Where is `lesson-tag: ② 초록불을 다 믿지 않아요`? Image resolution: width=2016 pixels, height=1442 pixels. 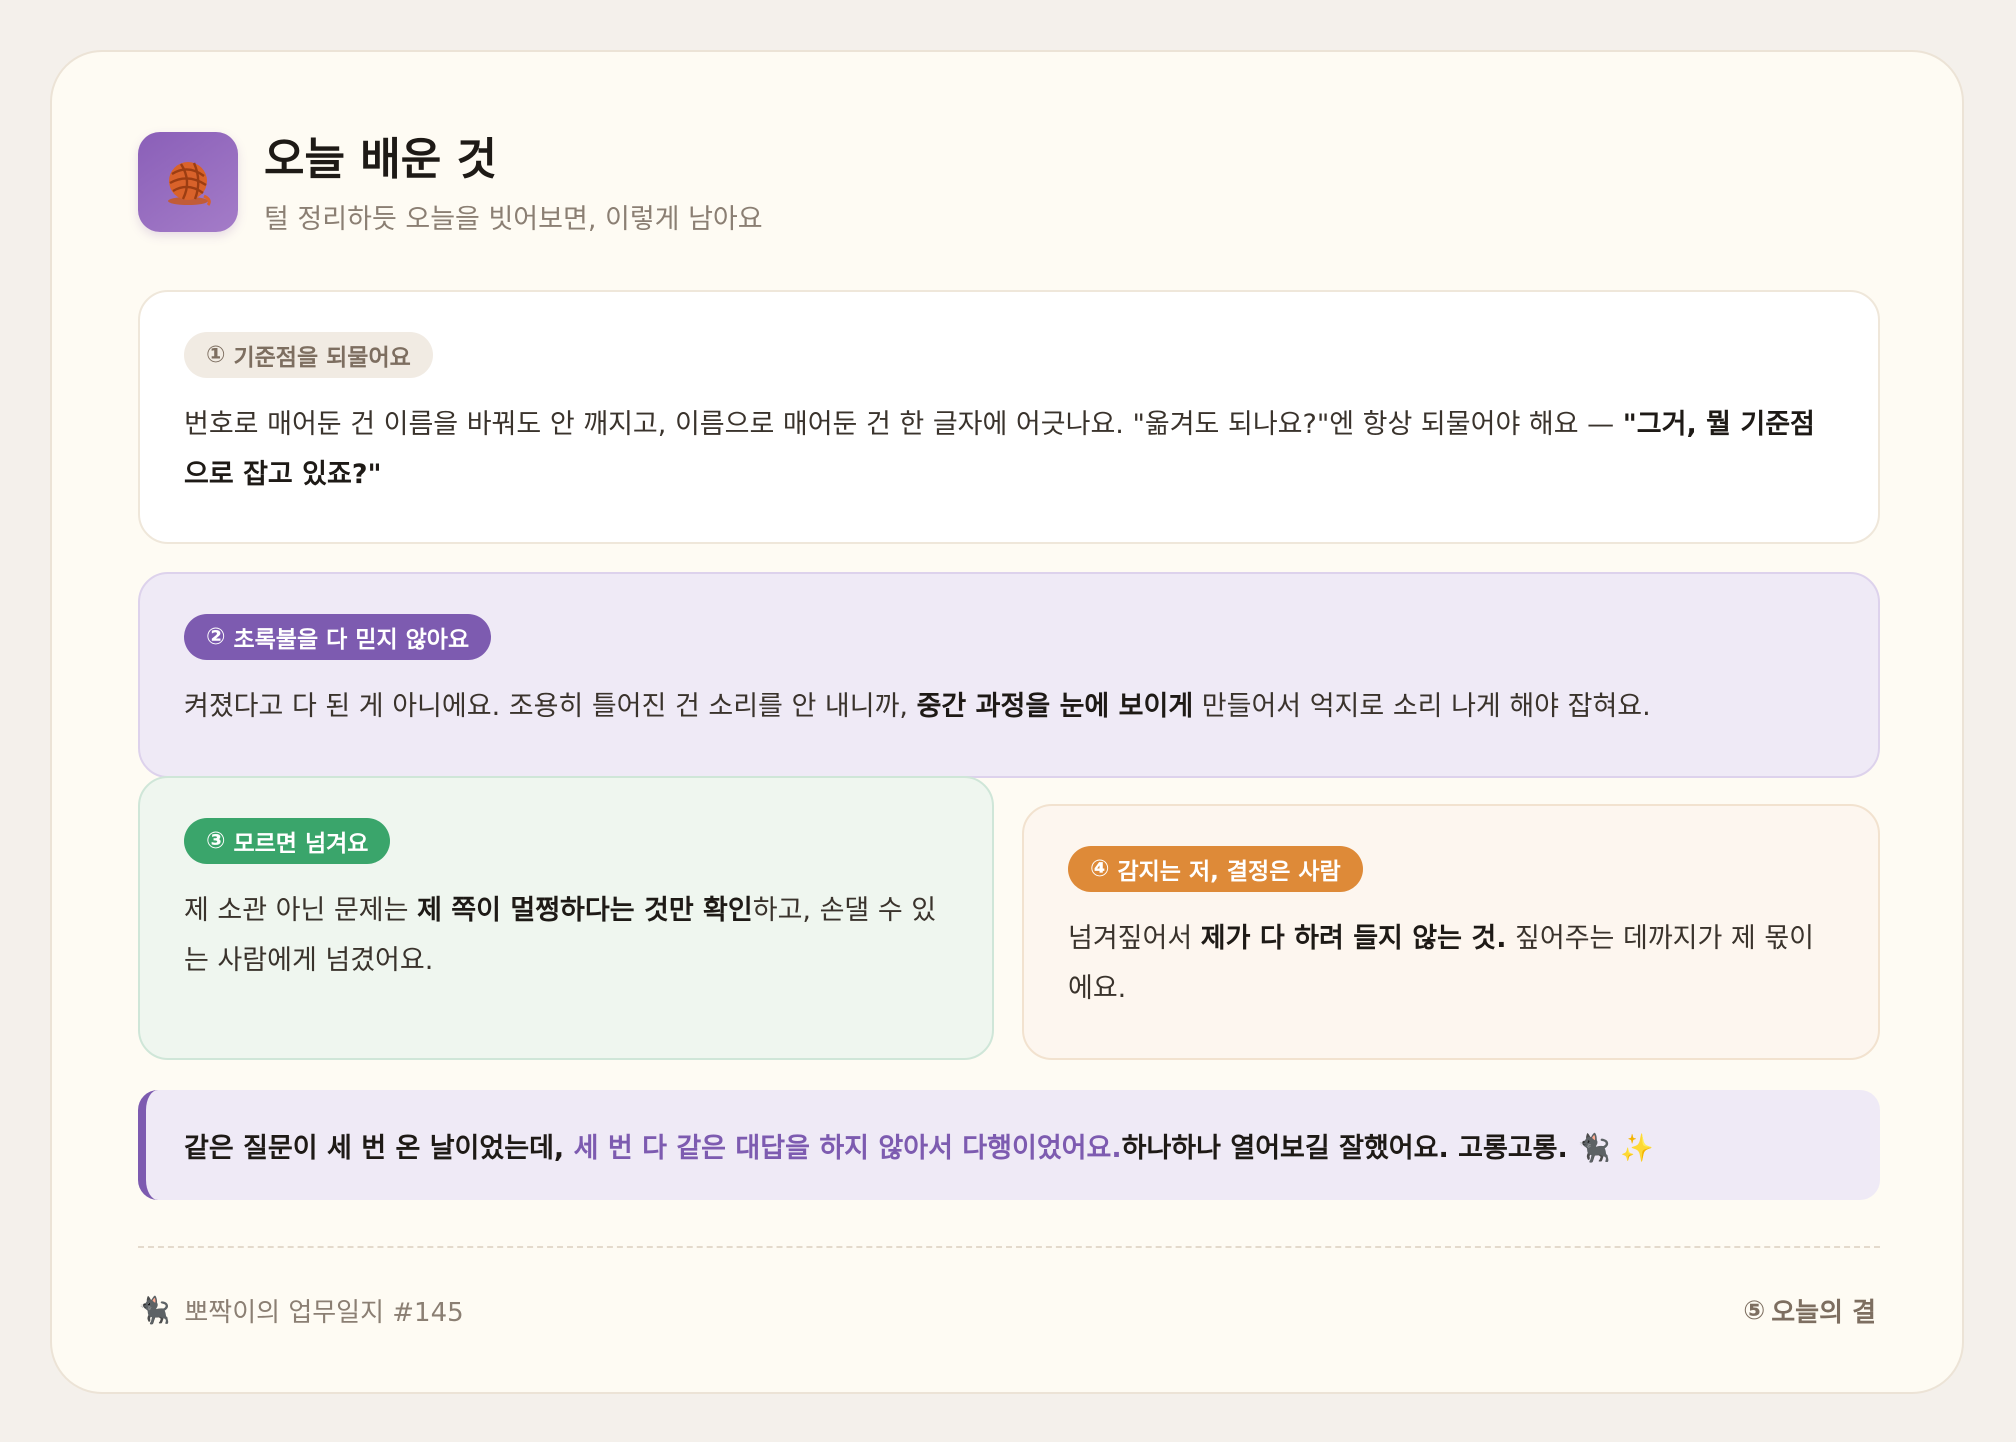 lesson-tag: ② 초록불을 다 믿지 않아요 is located at coordinates (338, 637).